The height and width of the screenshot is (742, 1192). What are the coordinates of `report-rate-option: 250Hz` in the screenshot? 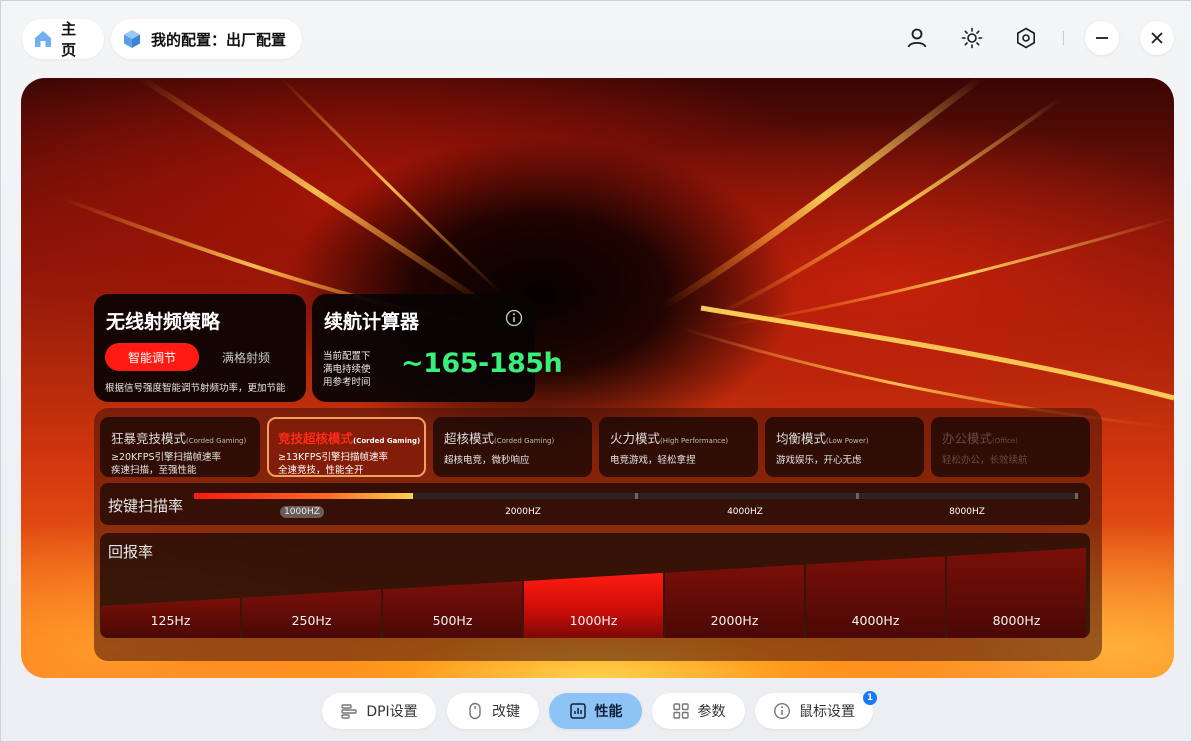 It's located at (311, 620).